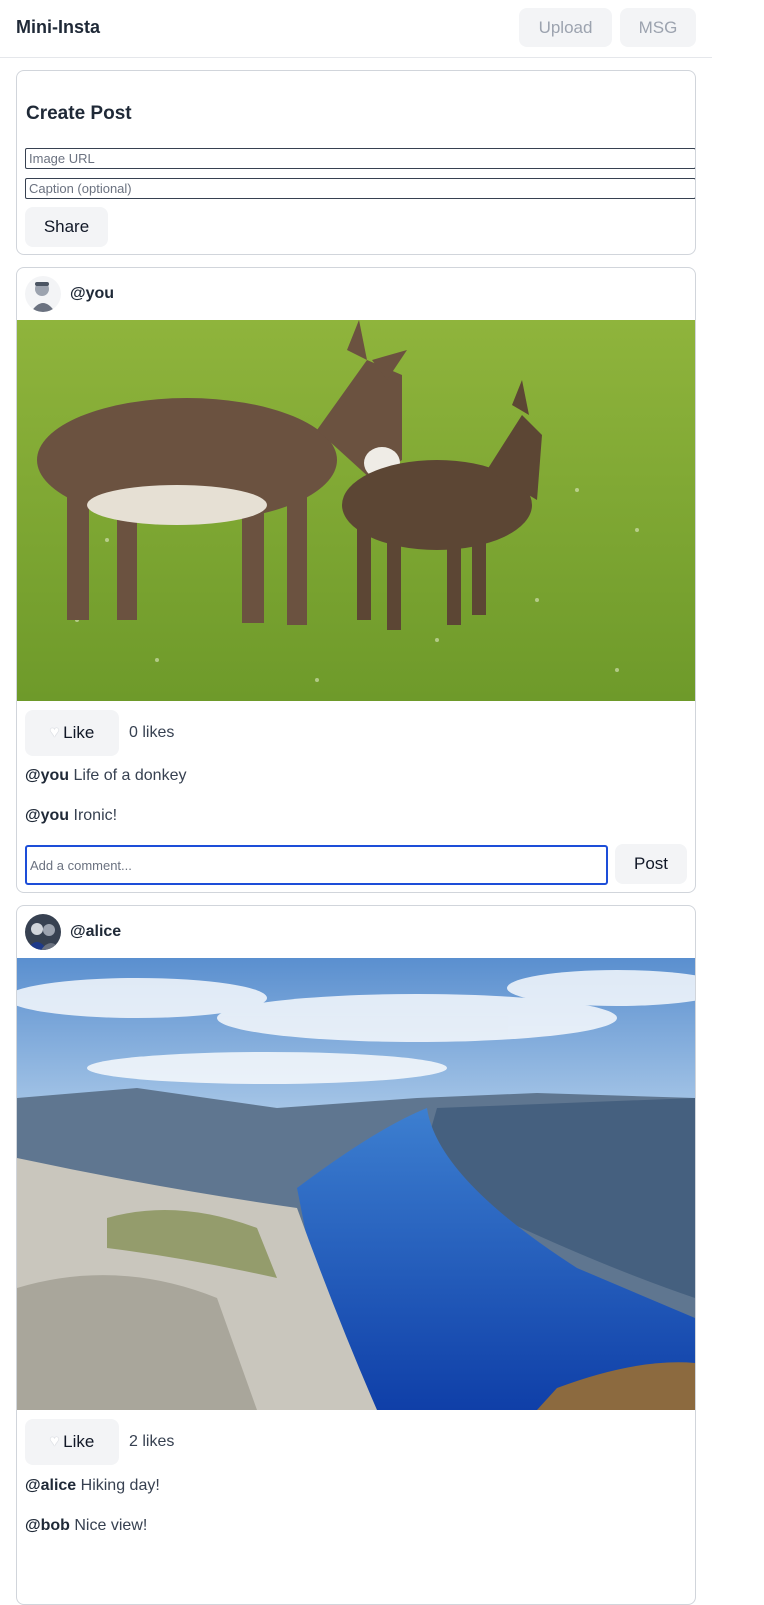 The image size is (764, 1605). I want to click on comment-text: Ironic!, so click(95, 815).